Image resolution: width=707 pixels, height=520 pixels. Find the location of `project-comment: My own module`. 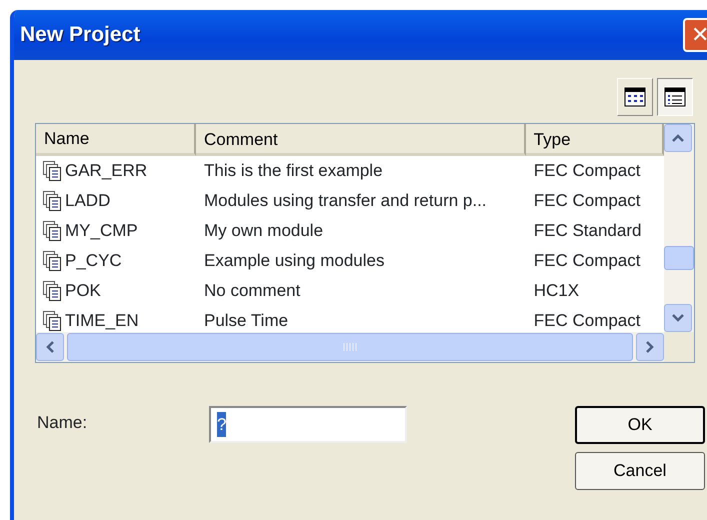

project-comment: My own module is located at coordinates (264, 230).